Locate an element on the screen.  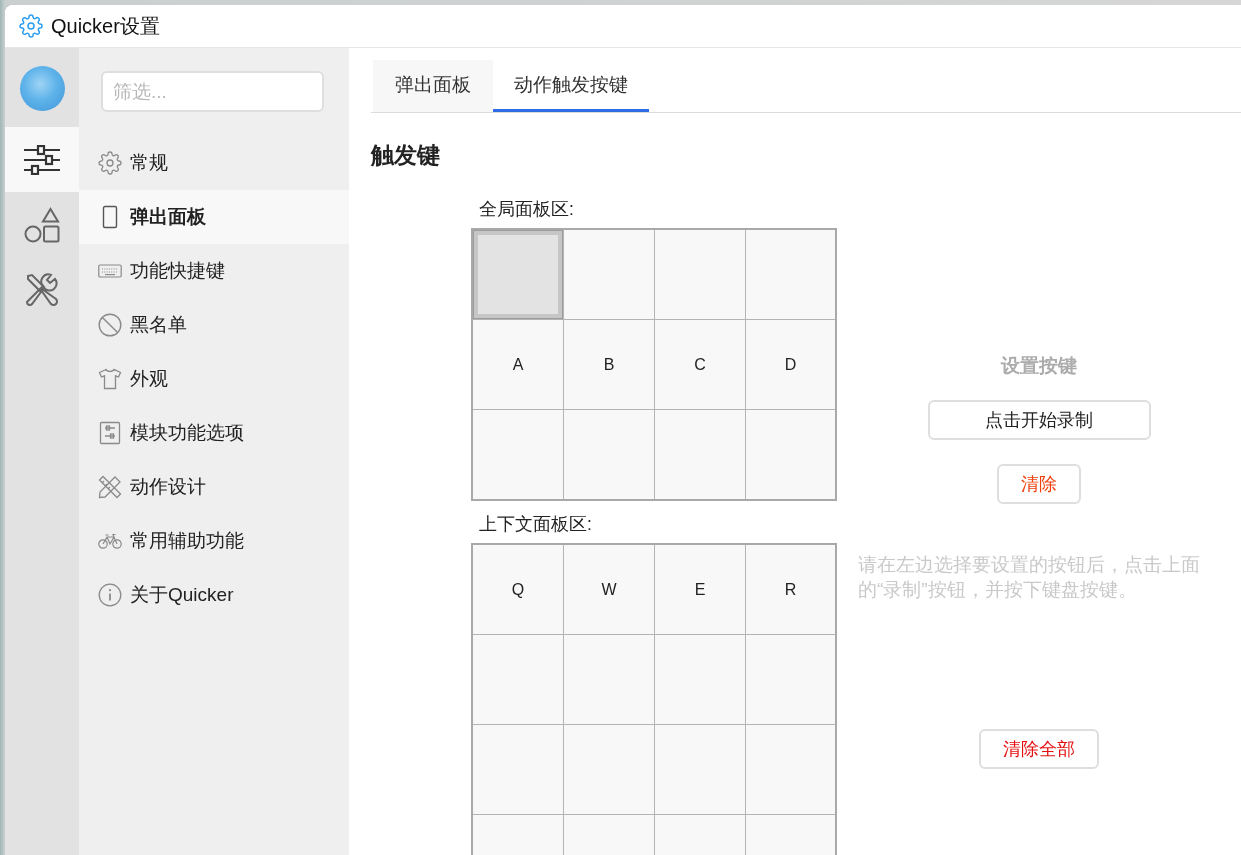
nav-item: 常用辅助功能 is located at coordinates (214, 541).